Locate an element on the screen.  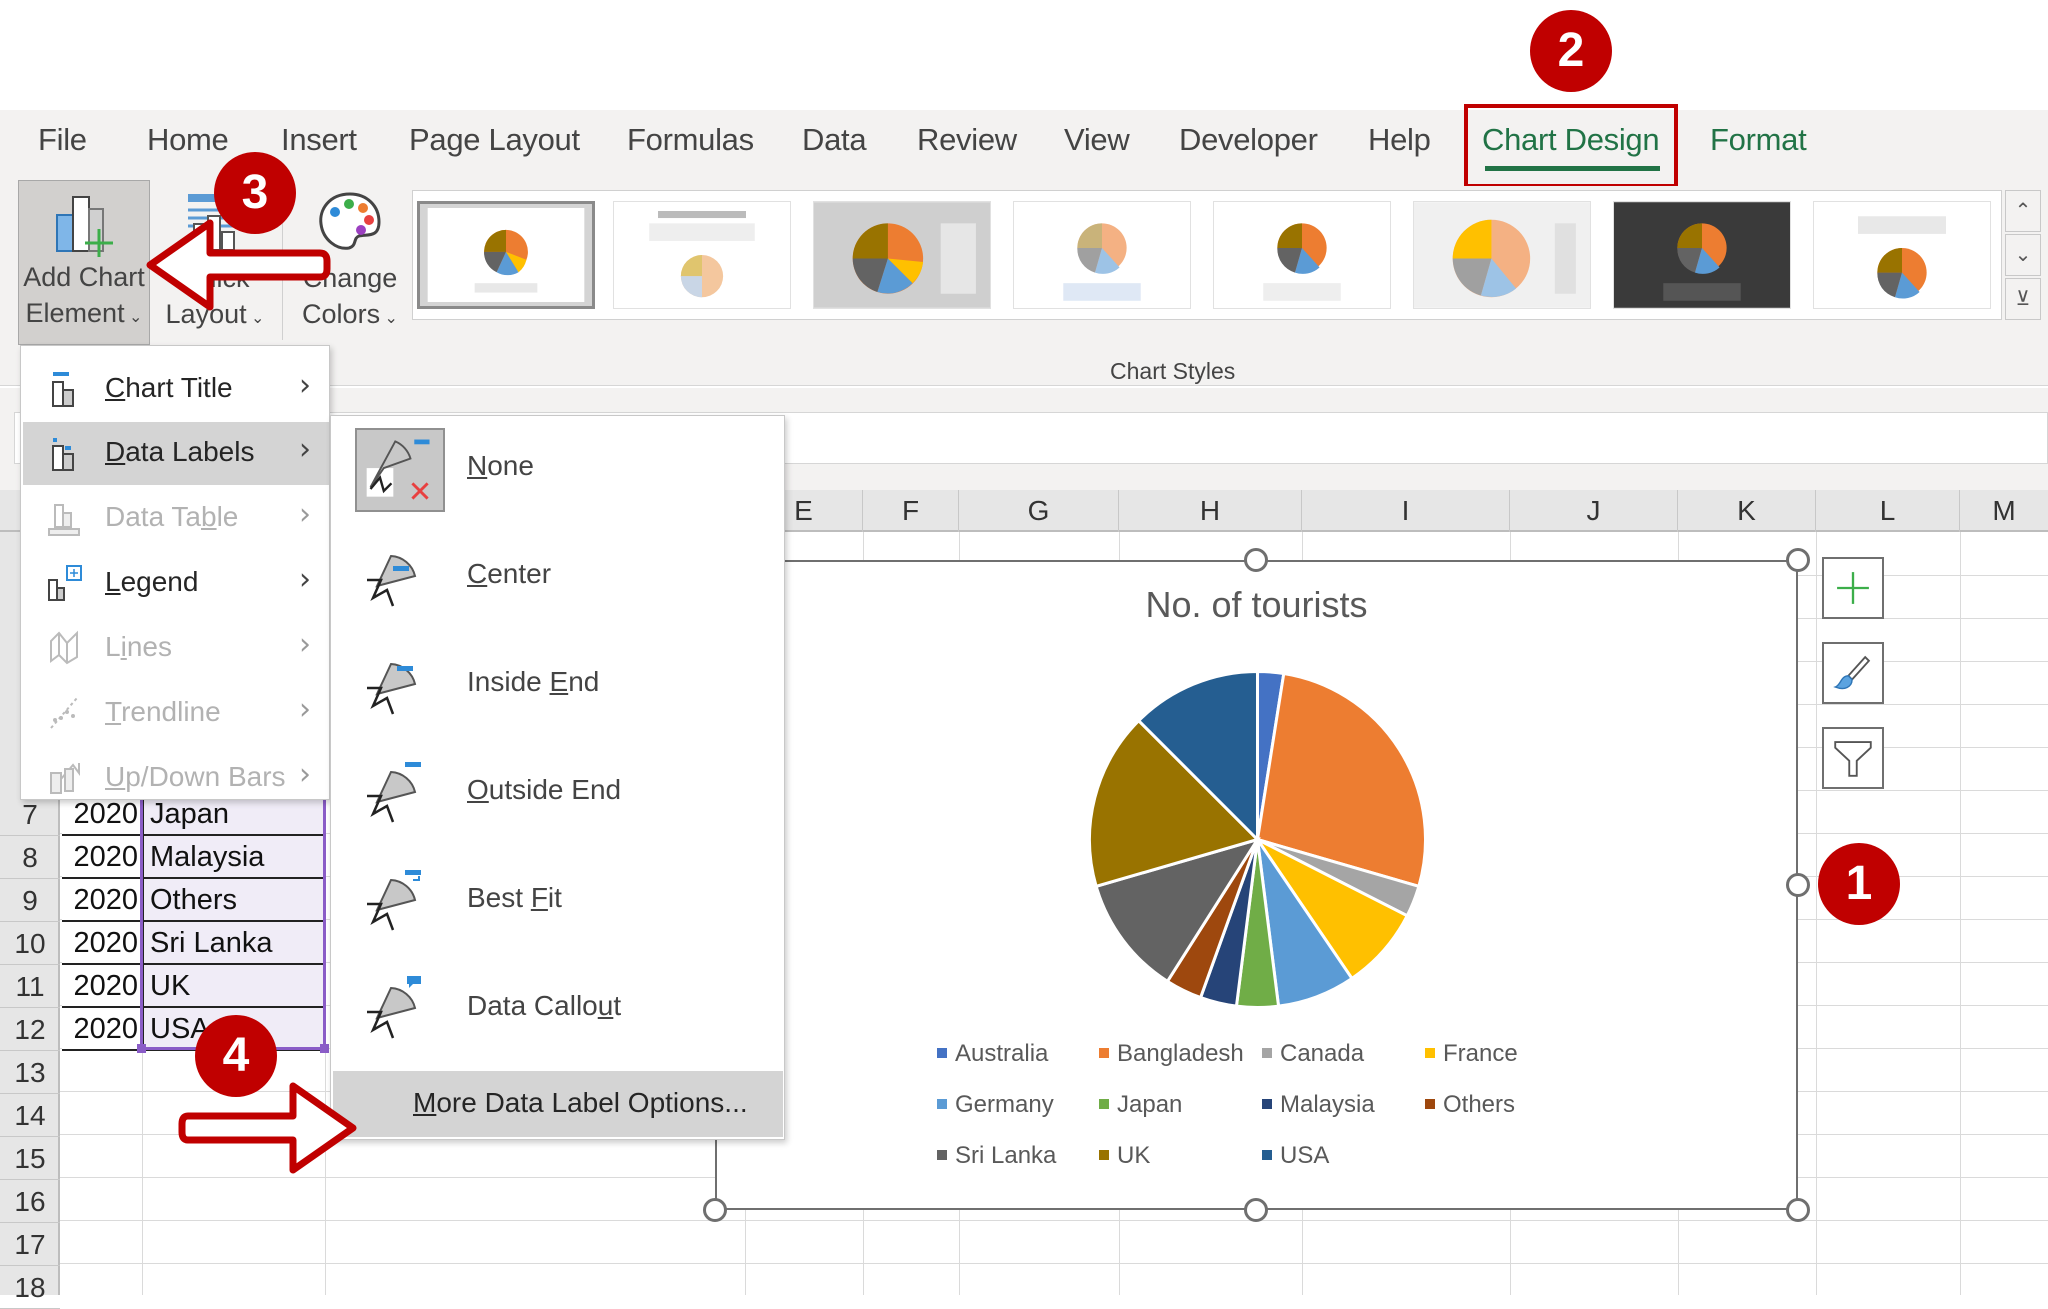
row-header-11: 11 is located at coordinates (30, 986).